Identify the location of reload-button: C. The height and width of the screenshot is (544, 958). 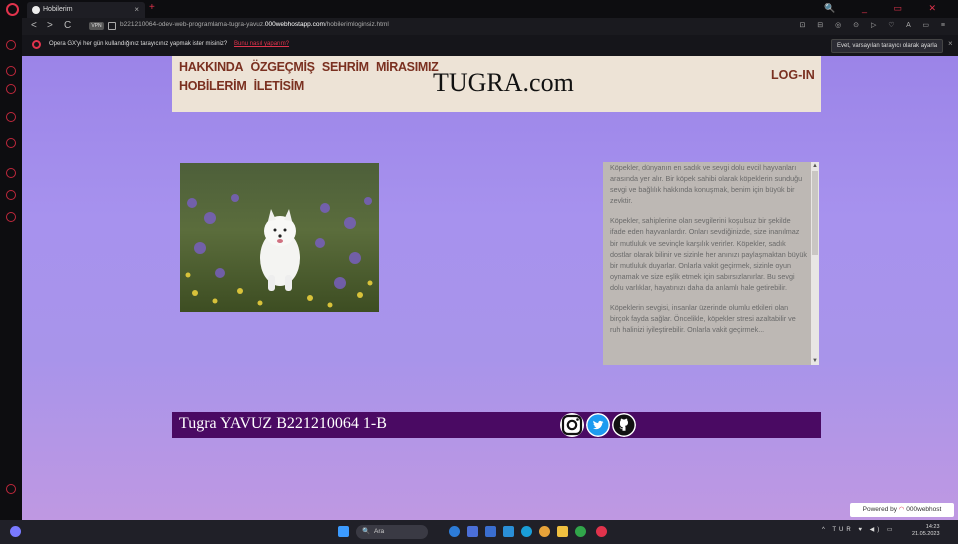
(67, 25).